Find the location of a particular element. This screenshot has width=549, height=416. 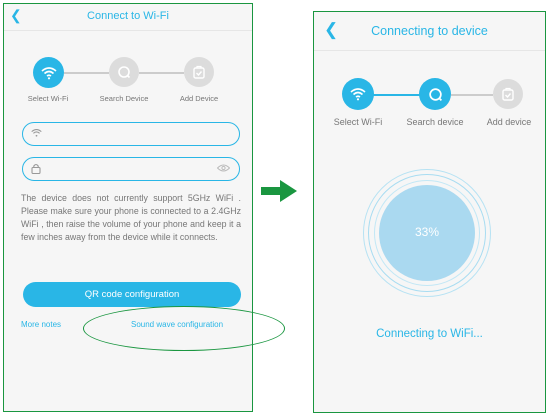

arrow-right-icon is located at coordinates (279, 191).